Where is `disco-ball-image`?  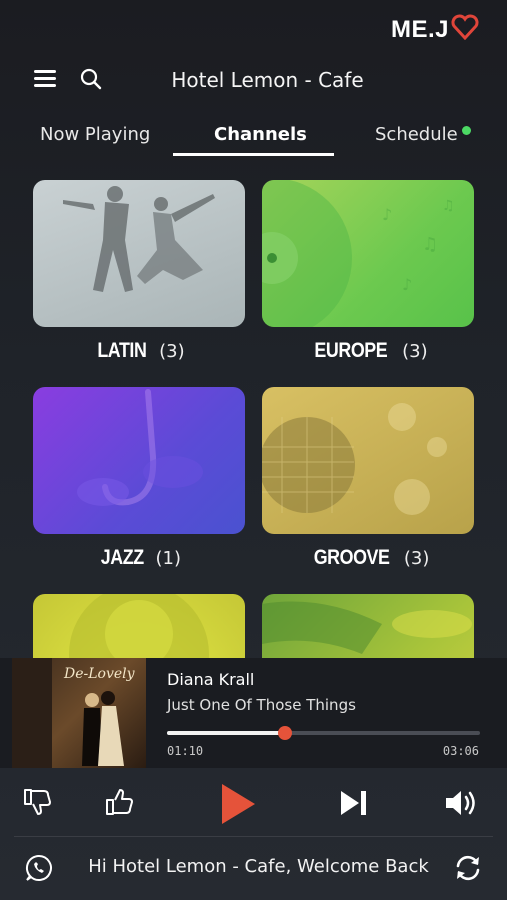 disco-ball-image is located at coordinates (368, 460).